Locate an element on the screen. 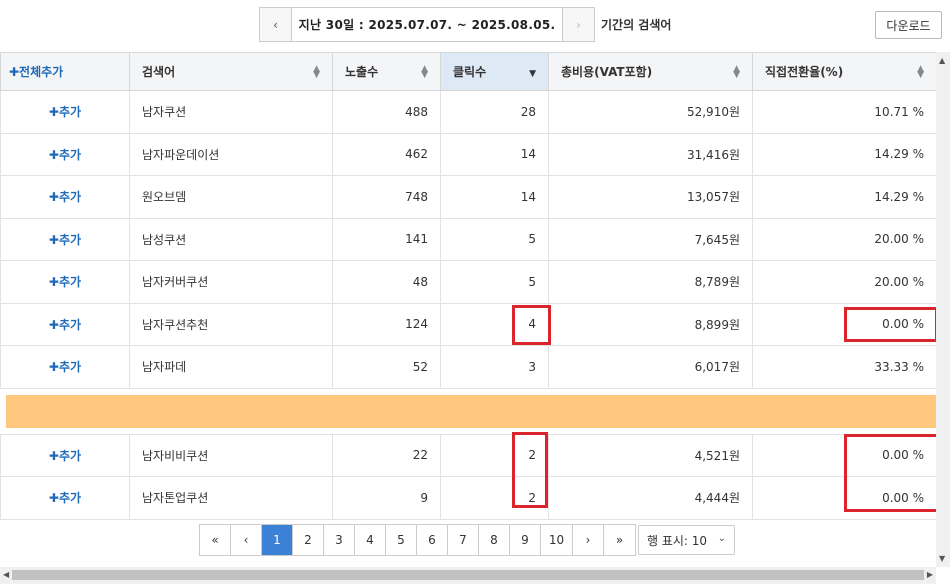  cost-cell: 4,444원 is located at coordinates (650, 498).